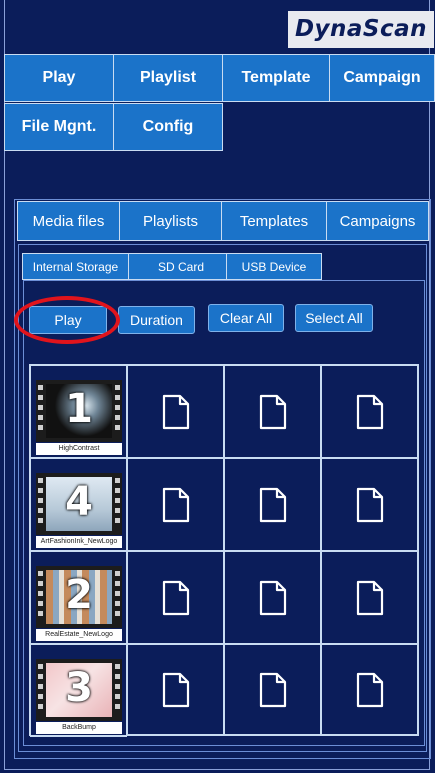 The image size is (435, 773). Describe the element at coordinates (67, 320) in the screenshot. I see `play-highlight-circle` at that location.